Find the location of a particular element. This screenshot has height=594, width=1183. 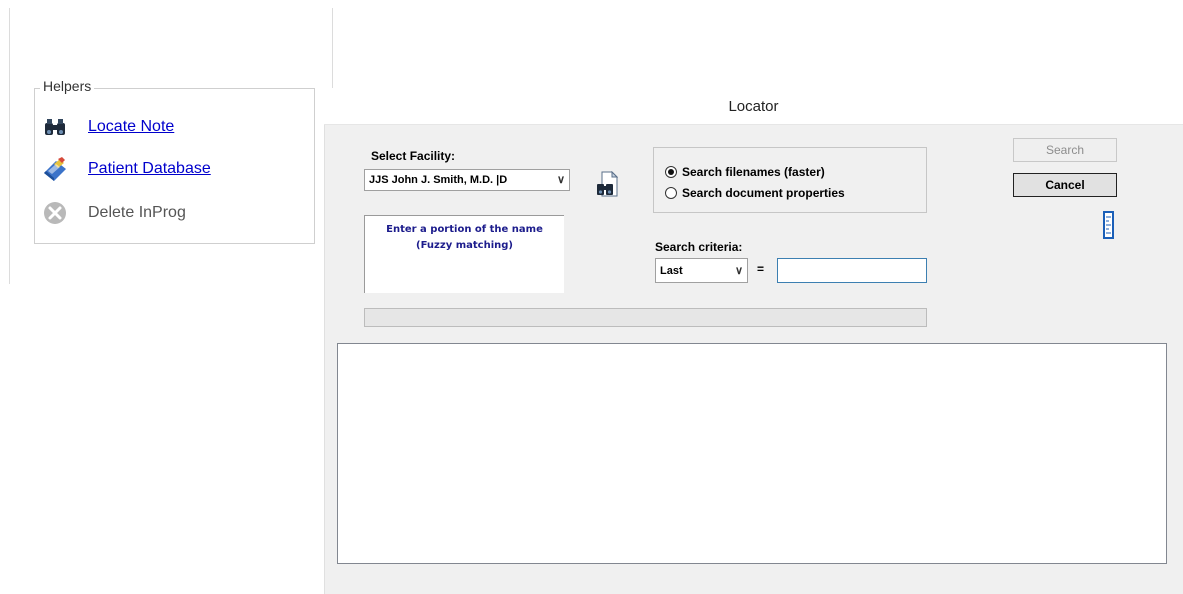

delete-inprog-label: Delete InProg is located at coordinates (137, 212).